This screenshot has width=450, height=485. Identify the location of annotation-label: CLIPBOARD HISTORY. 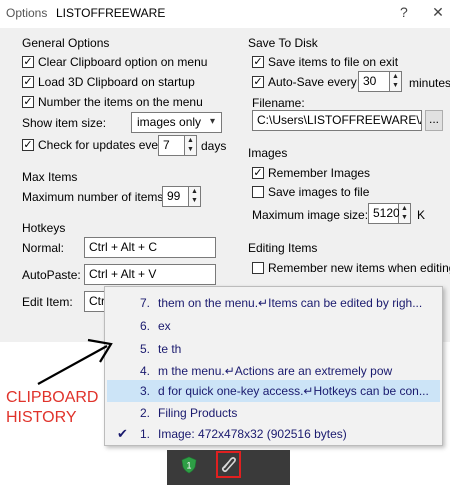
(52, 407).